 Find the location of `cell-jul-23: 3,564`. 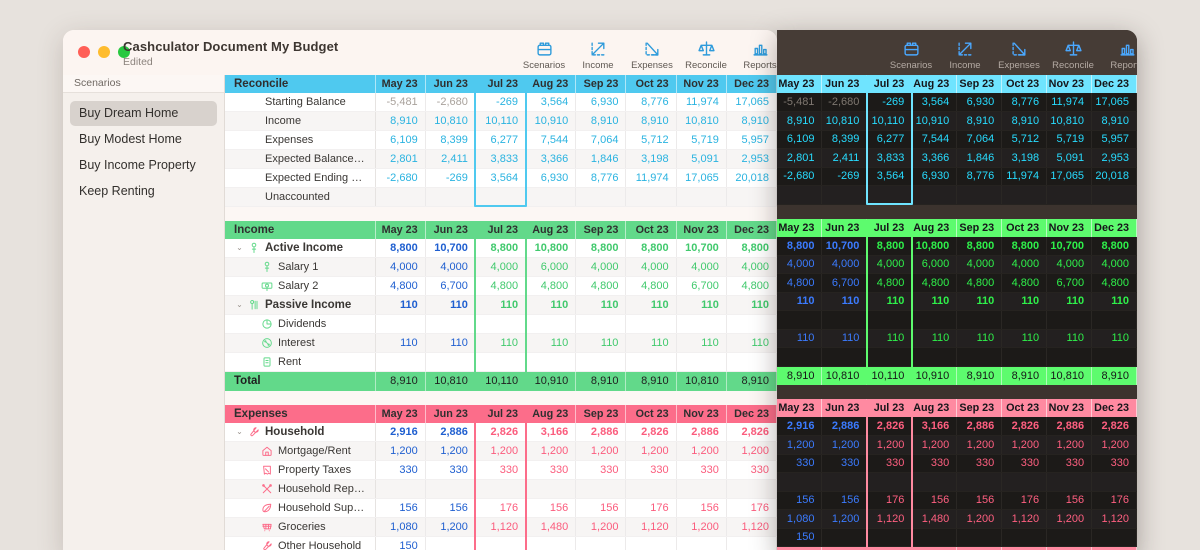

cell-jul-23: 3,564 is located at coordinates (889, 176).